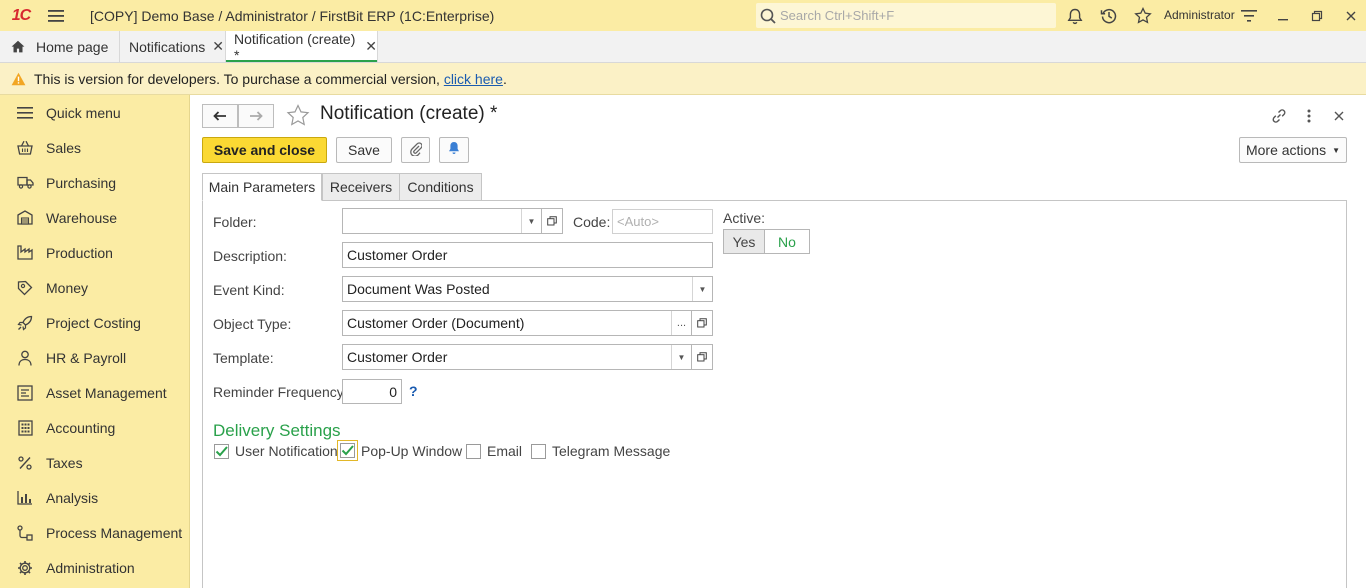 Image resolution: width=1366 pixels, height=588 pixels. Describe the element at coordinates (81, 427) in the screenshot. I see `sidebar-item-label: Accounting` at that location.